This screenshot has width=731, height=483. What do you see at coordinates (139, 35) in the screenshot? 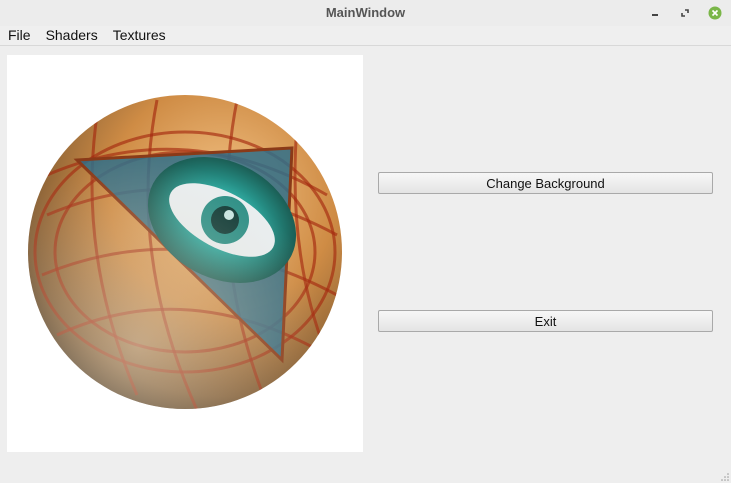
I see `menu-textures: Textures` at bounding box center [139, 35].